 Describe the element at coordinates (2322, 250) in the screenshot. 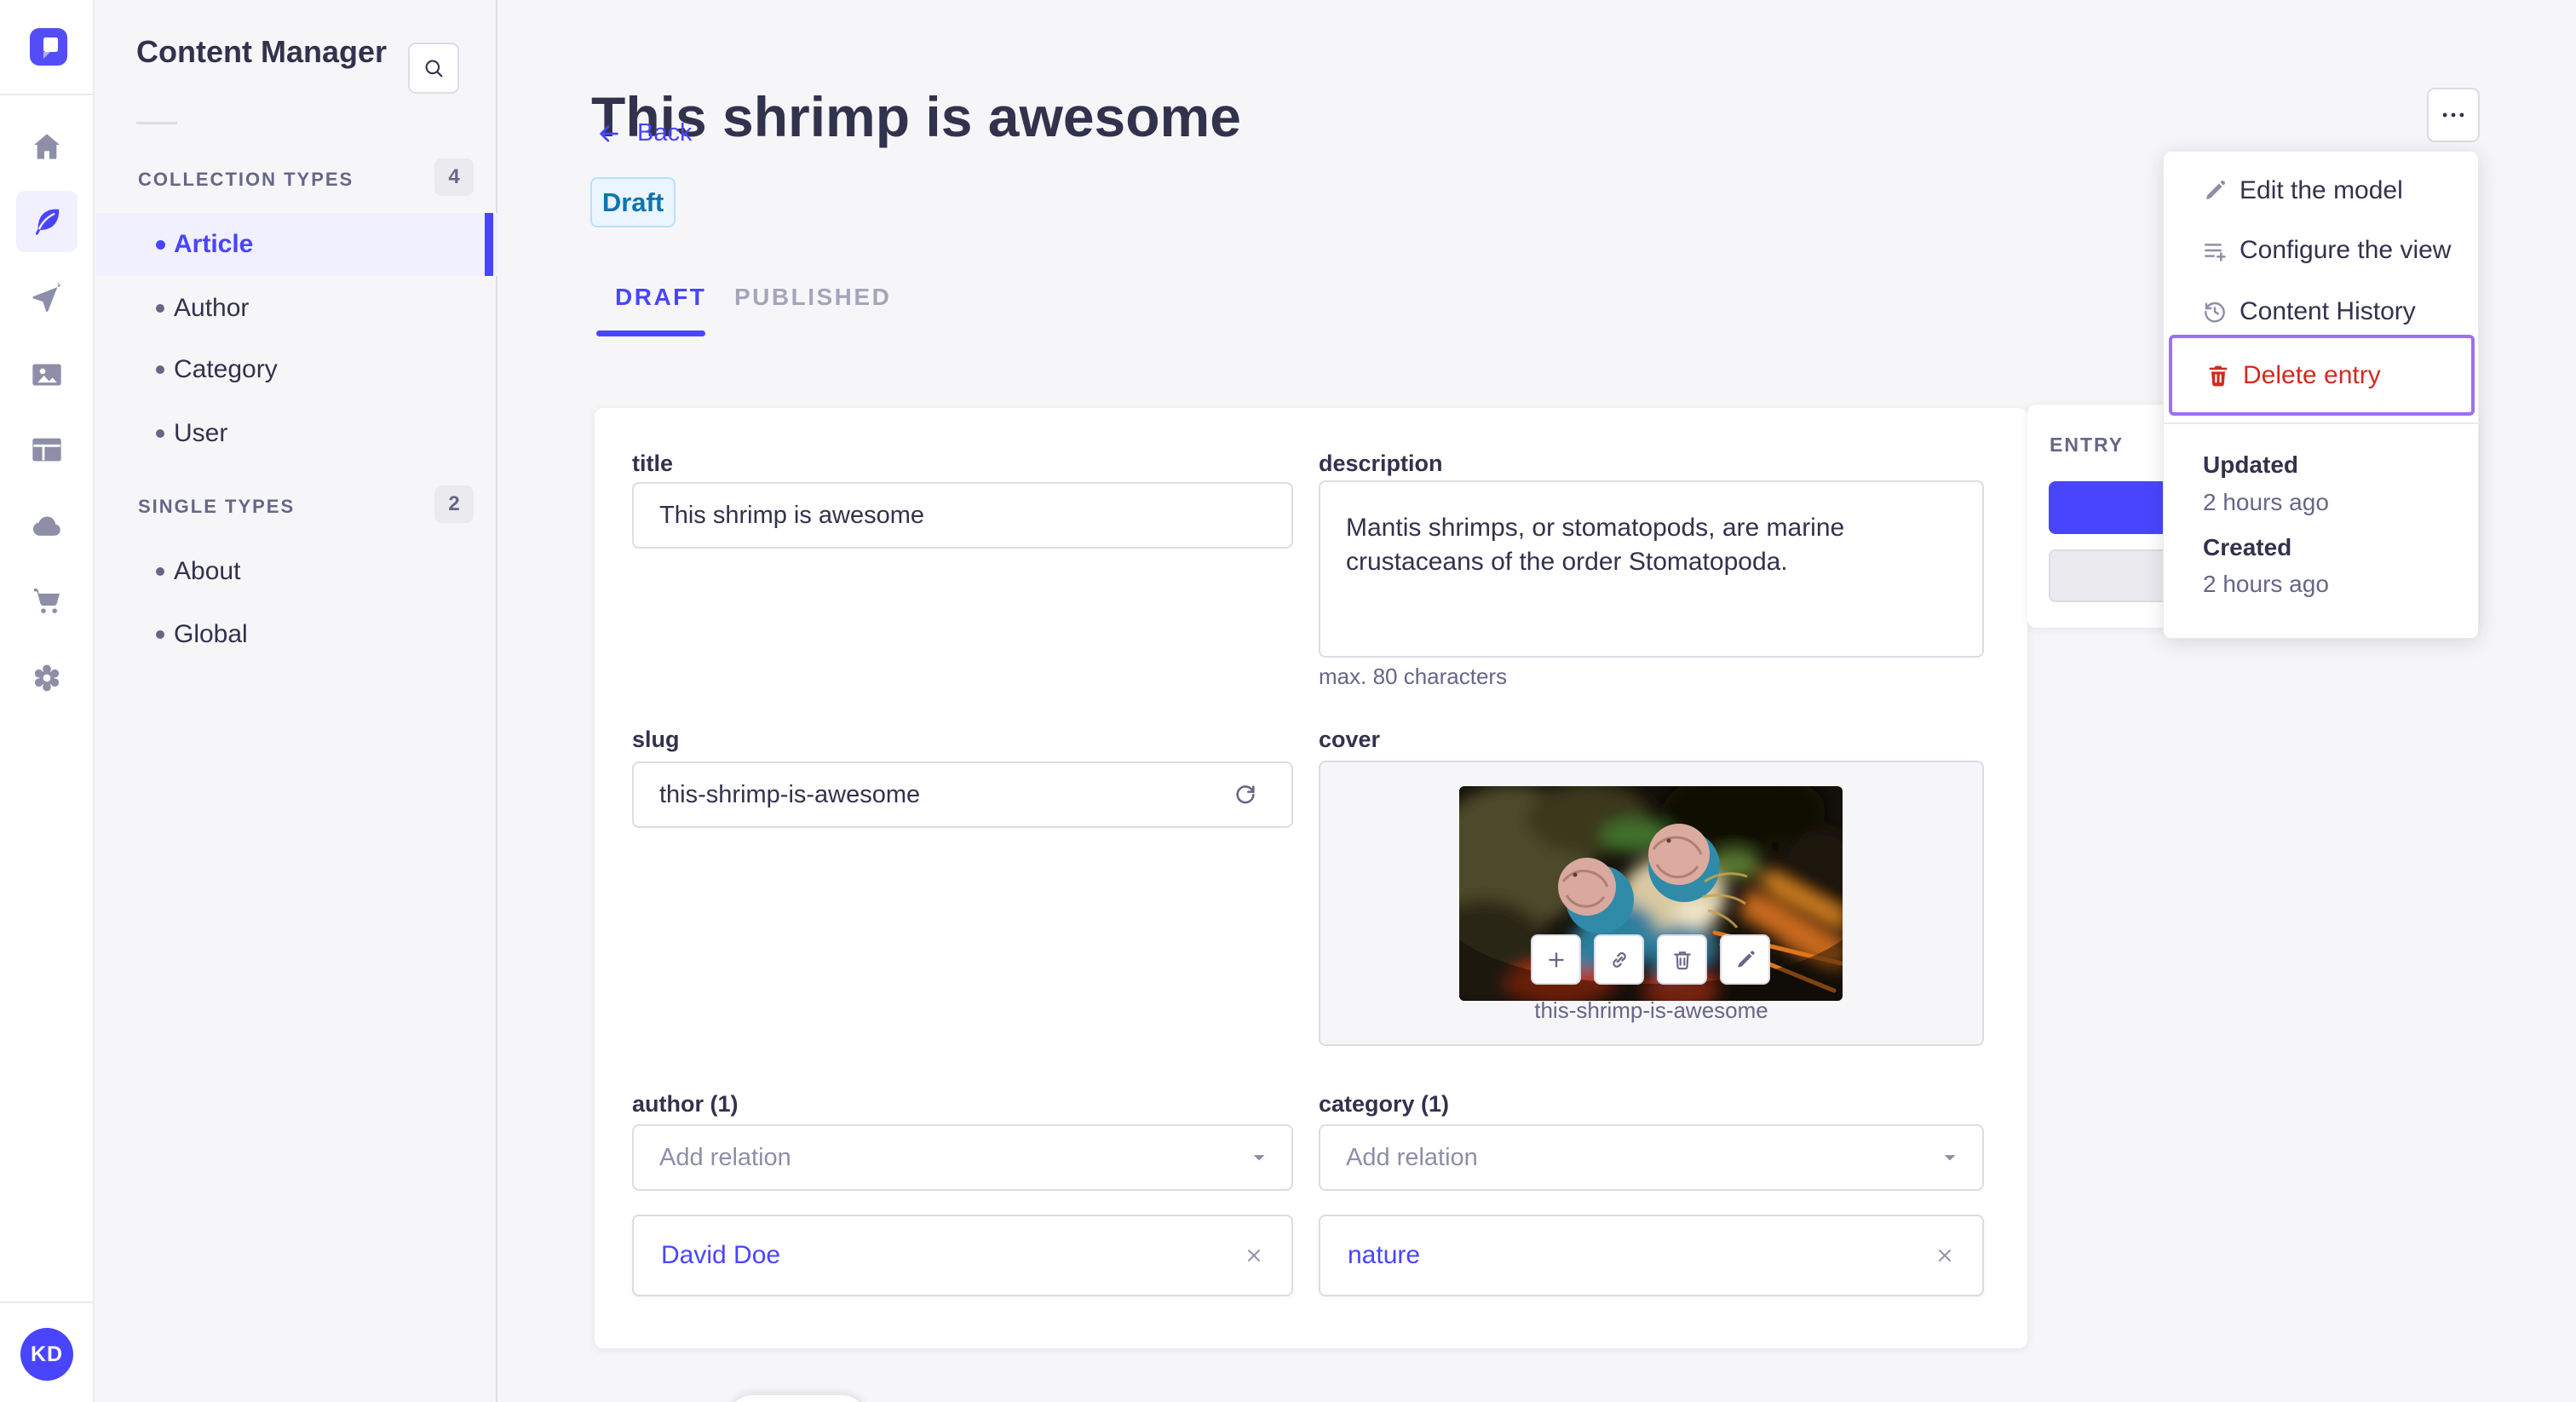

I see `menu-item-configure-view: Configure the view` at that location.